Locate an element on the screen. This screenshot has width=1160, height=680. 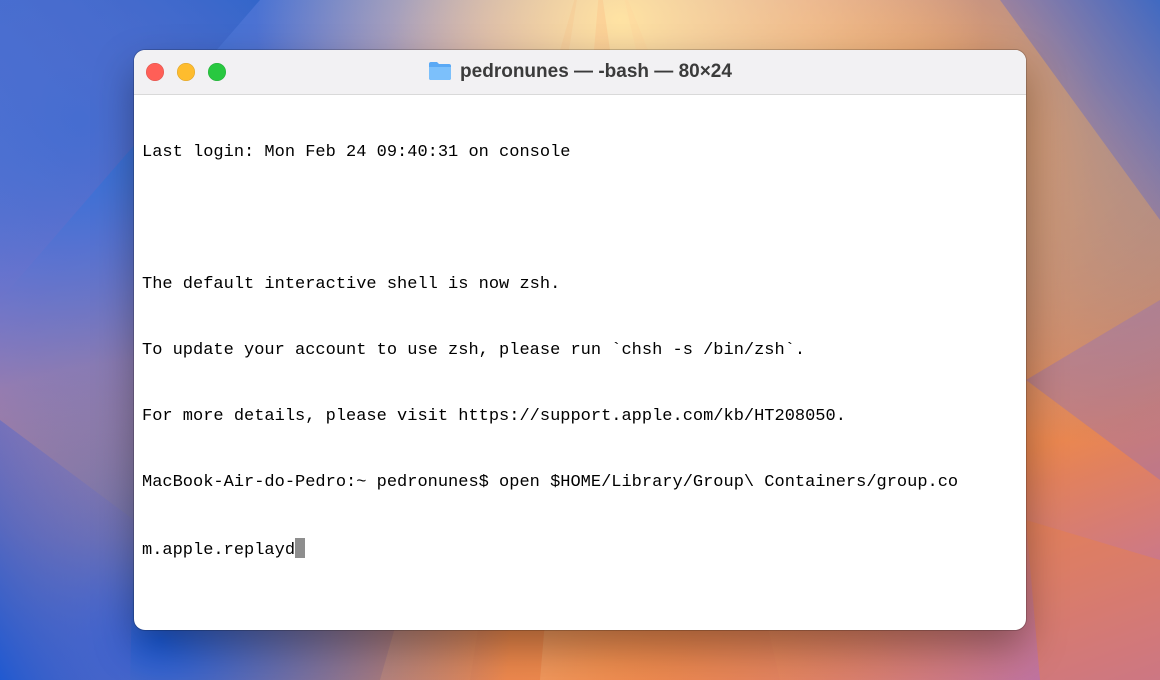
window-titlebar: pedronunes — -bash — 80×24 is located at coordinates (580, 72).